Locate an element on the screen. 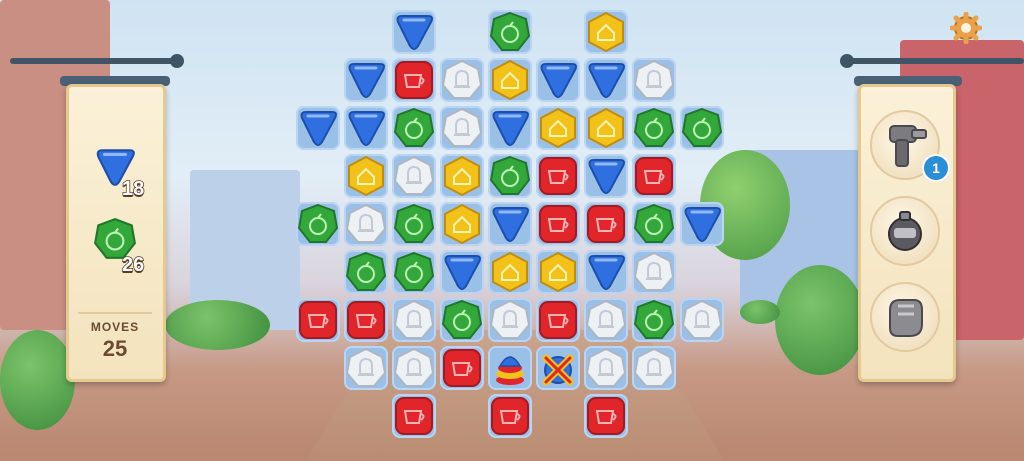 The image size is (1024, 461). spinning-top-special-icon is located at coordinates (510, 368).